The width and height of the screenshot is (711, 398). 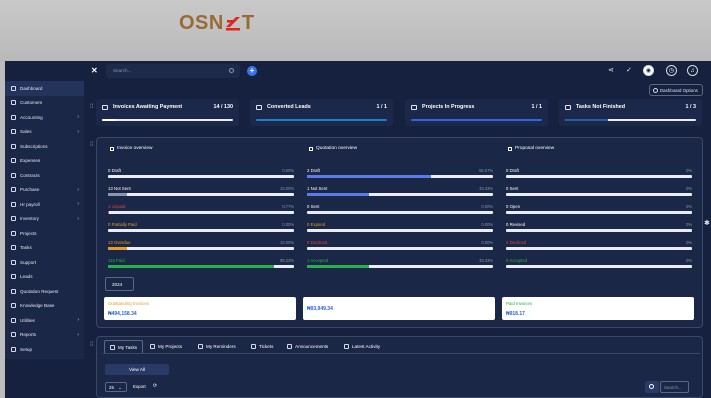 What do you see at coordinates (262, 346) in the screenshot?
I see `tab-tickets: Tickets` at bounding box center [262, 346].